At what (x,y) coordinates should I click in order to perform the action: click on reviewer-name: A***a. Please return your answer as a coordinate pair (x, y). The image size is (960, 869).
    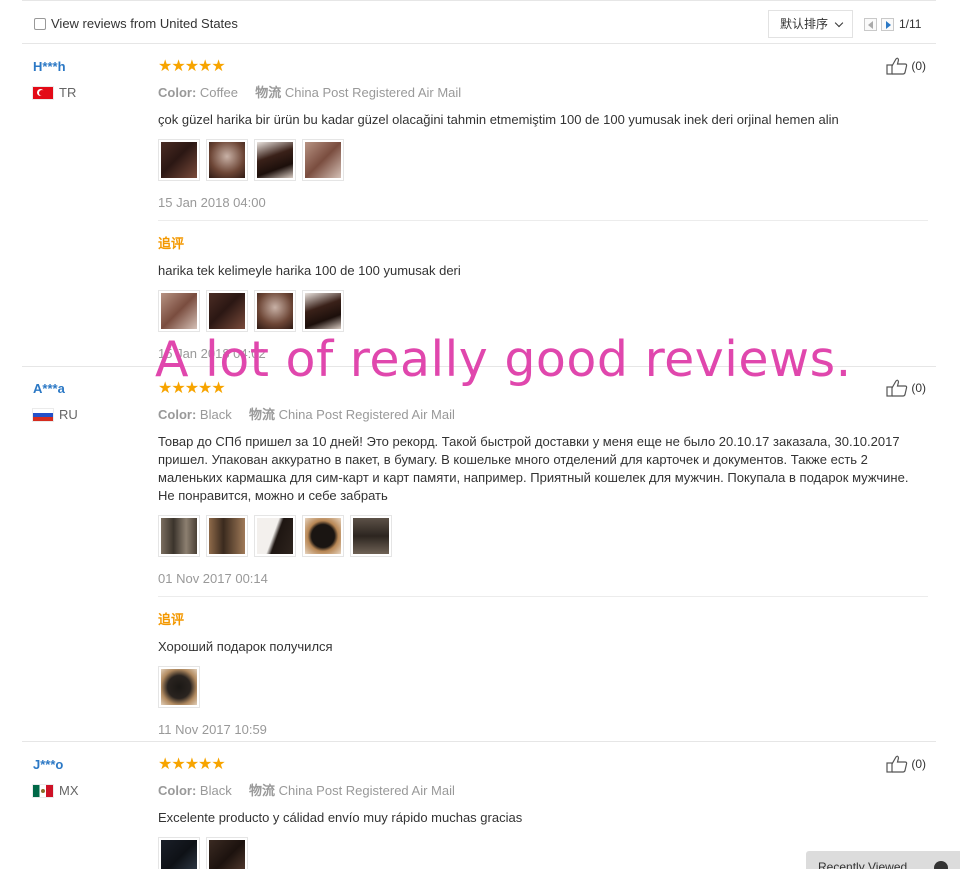
    Looking at the image, I should click on (49, 388).